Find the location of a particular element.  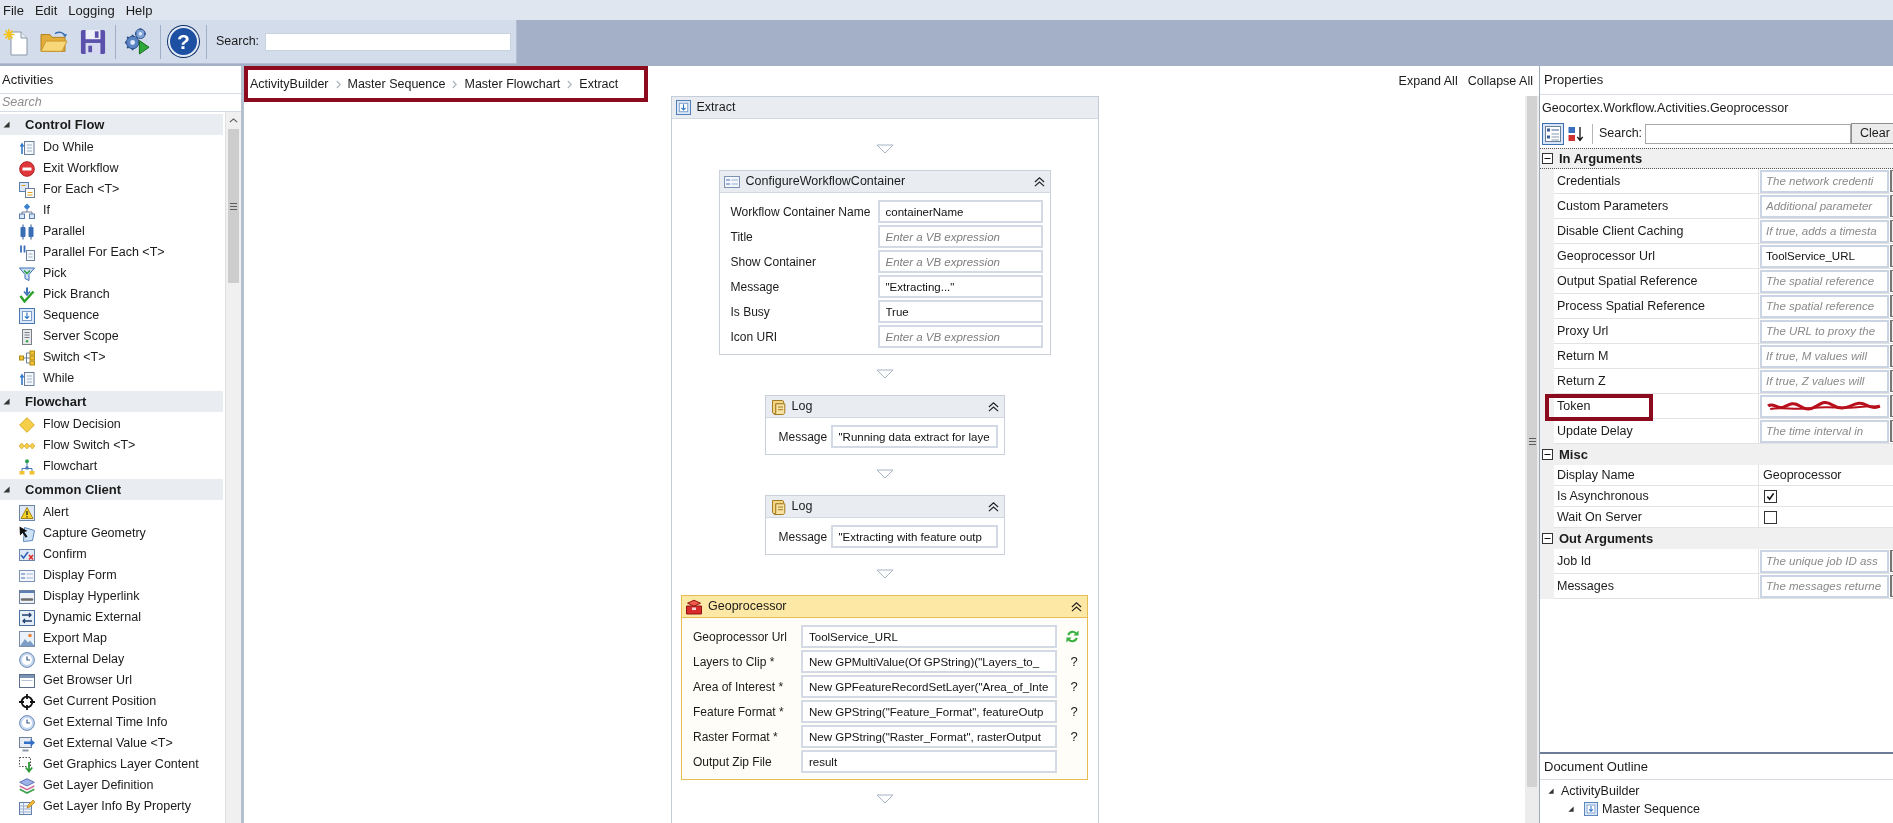

activity-item: Confirm is located at coordinates (112, 554).